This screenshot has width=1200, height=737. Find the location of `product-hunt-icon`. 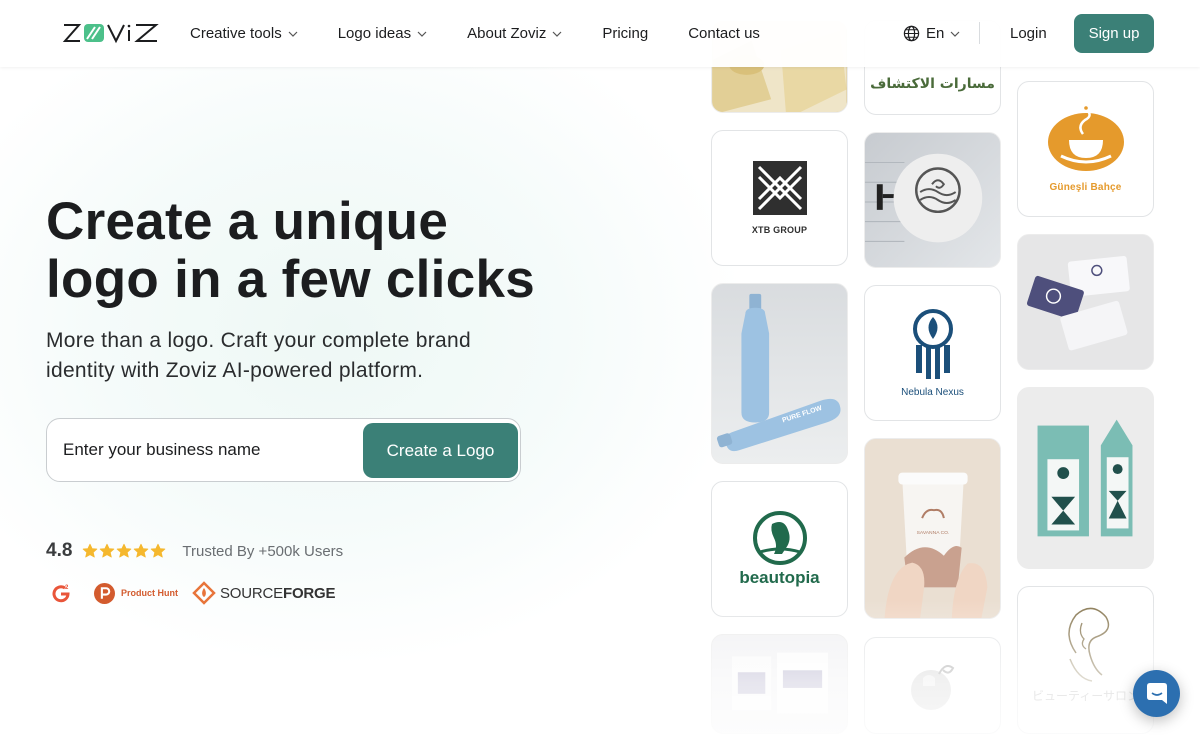

product-hunt-icon is located at coordinates (104, 593).